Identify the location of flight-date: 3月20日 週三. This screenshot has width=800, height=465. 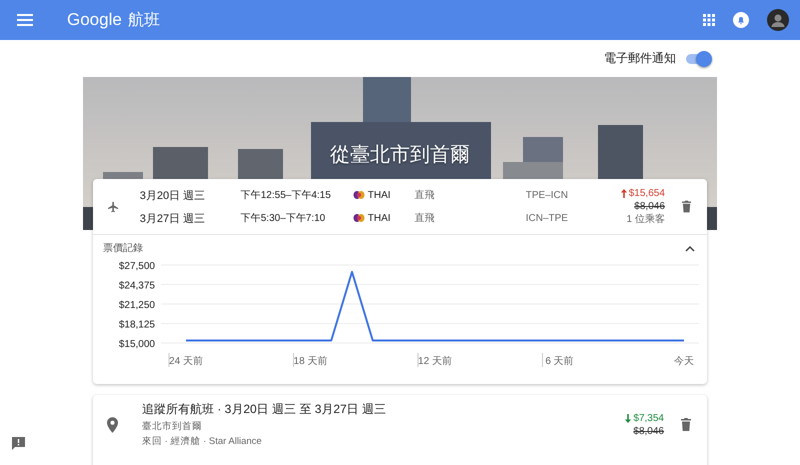
(173, 195).